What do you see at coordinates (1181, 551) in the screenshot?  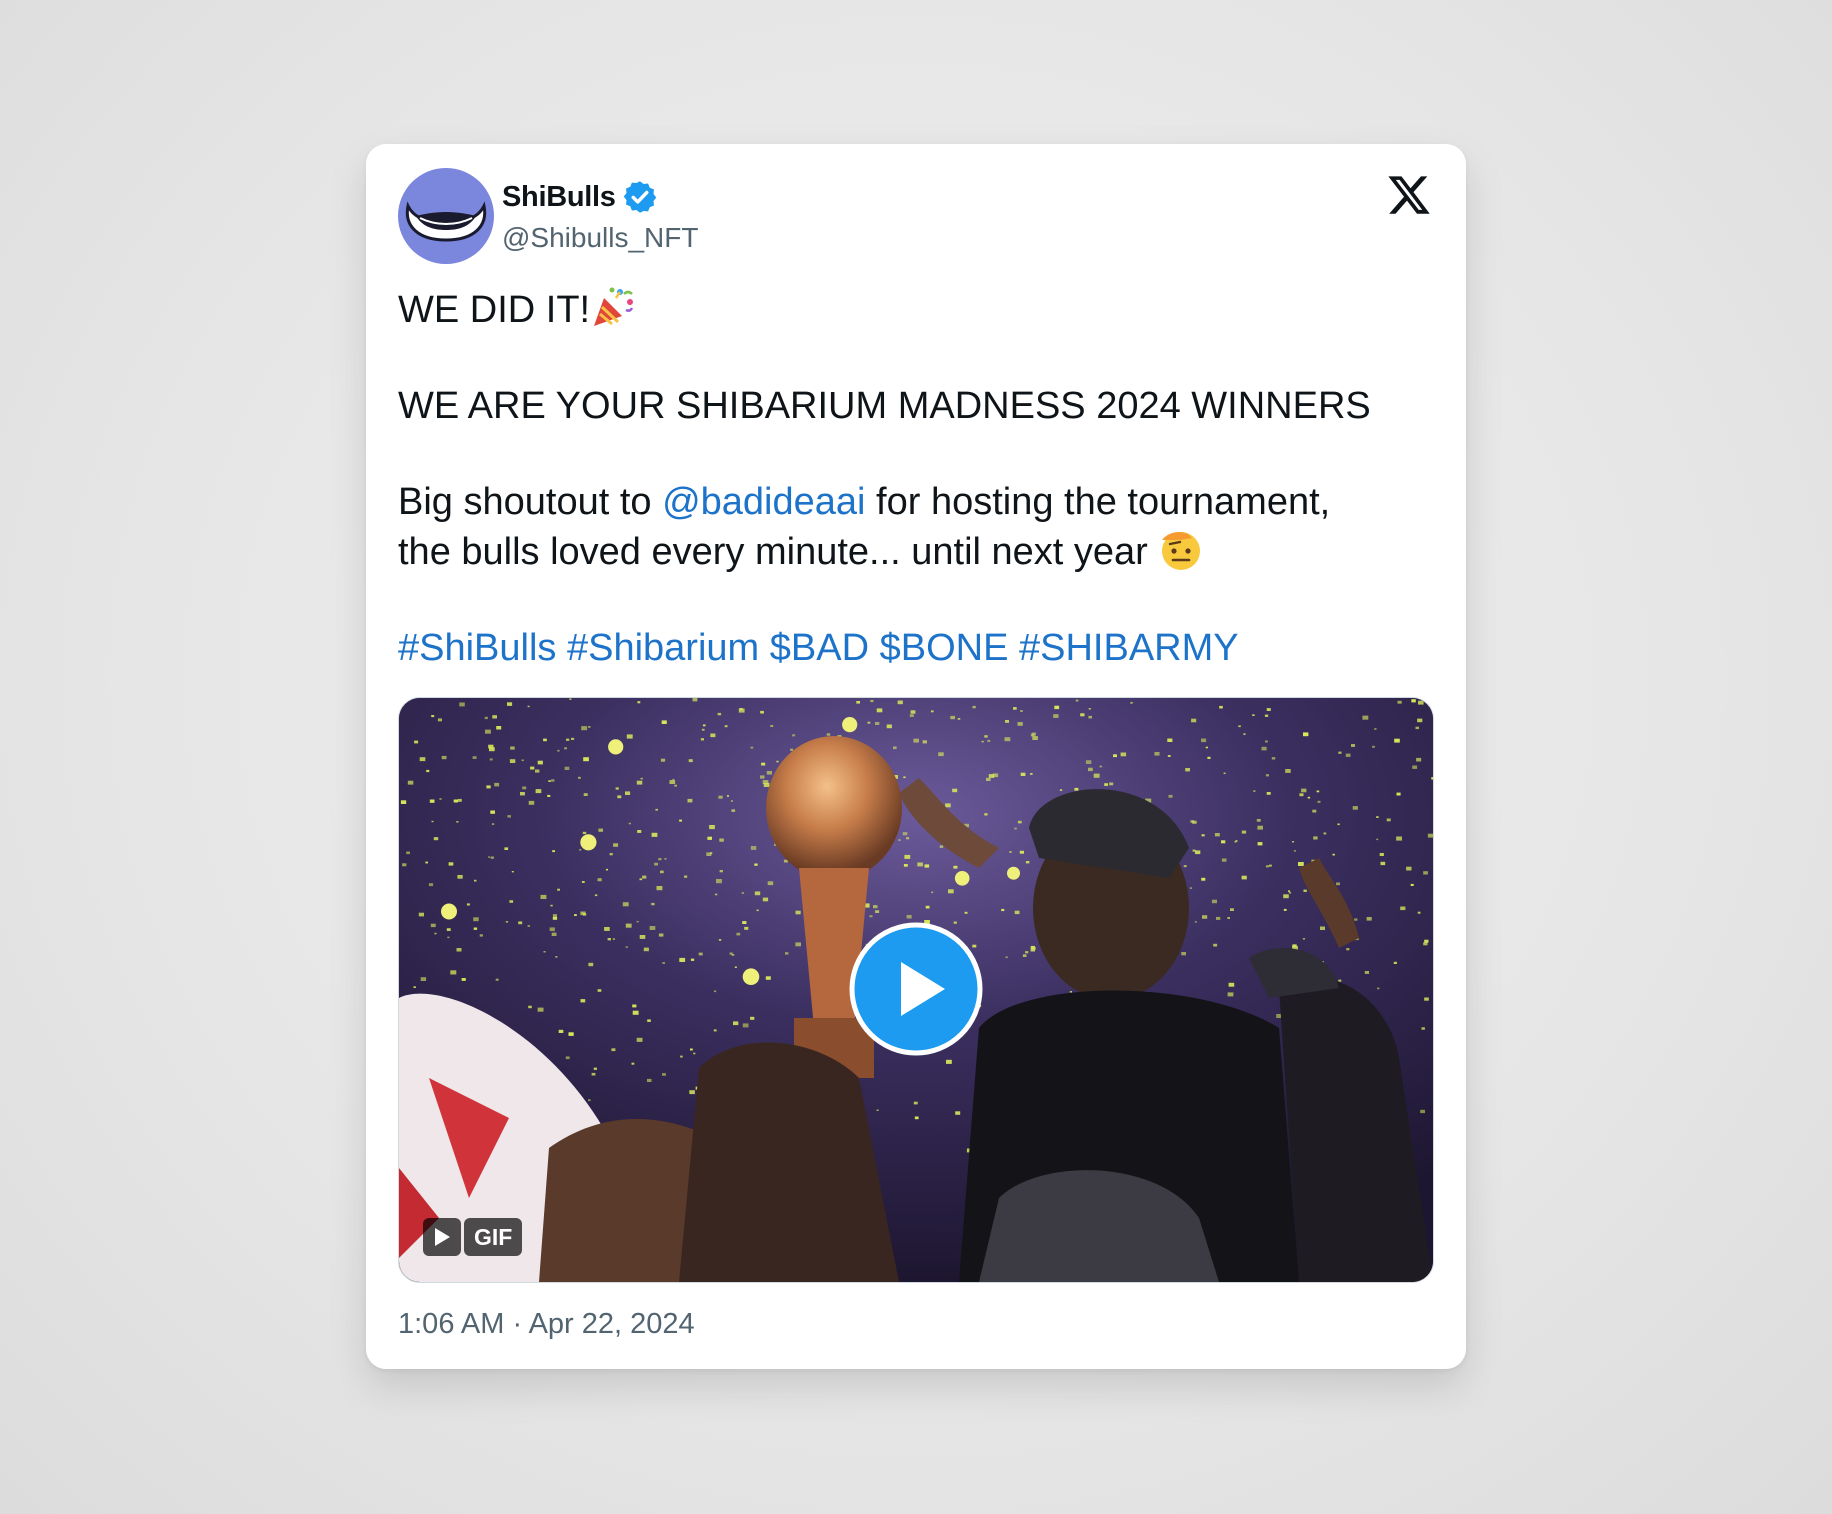 I see `saluting-face-emoji-icon` at bounding box center [1181, 551].